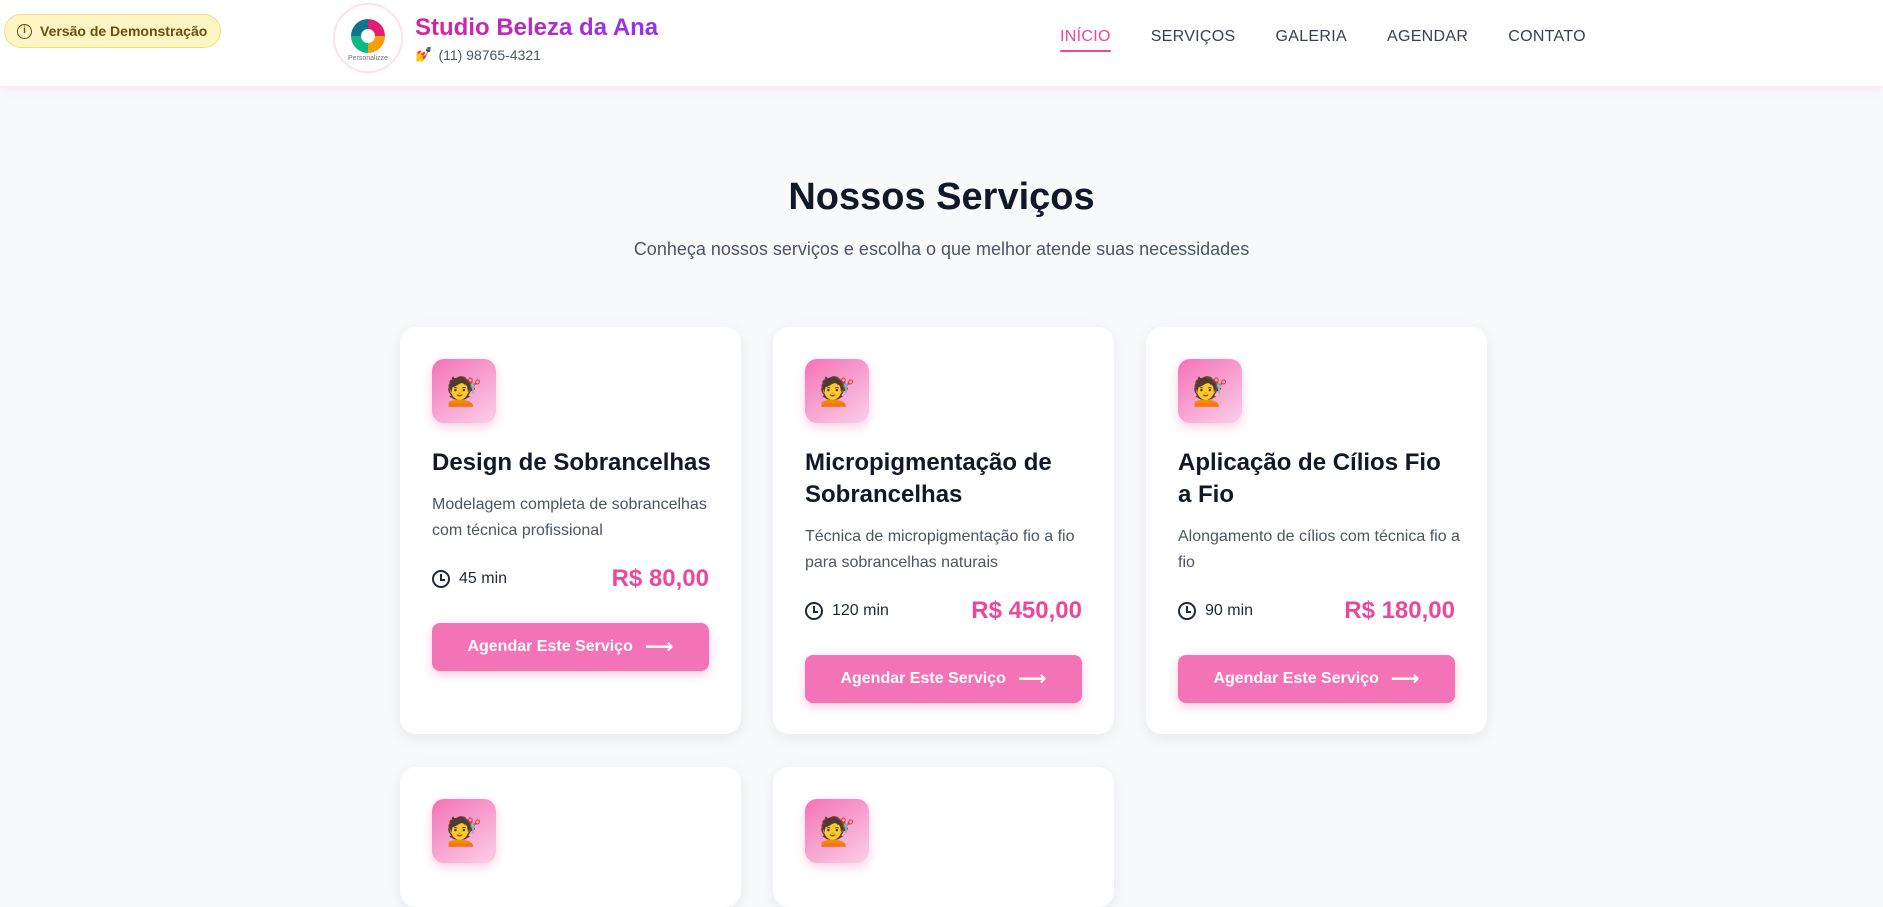 The image size is (1883, 907). I want to click on nav-item-galeria: GALERIA, so click(1311, 40).